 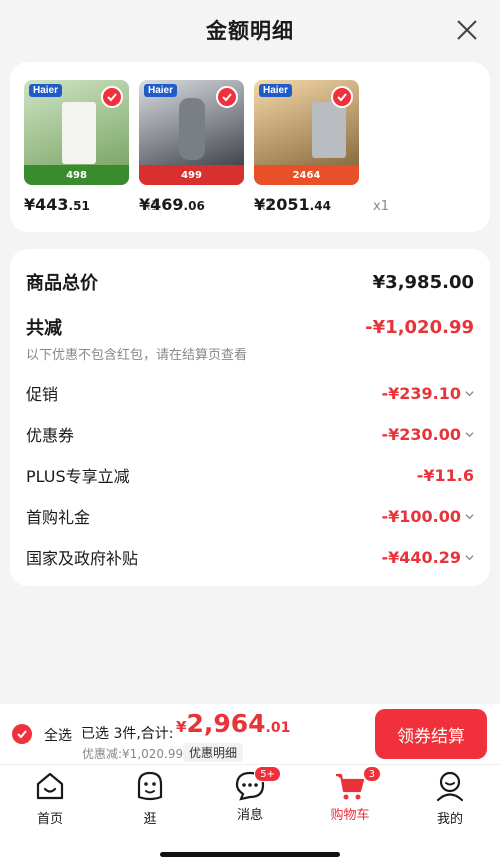 I want to click on discount-row-first-purchase: 首购礼金 -¥100.00, so click(x=250, y=516).